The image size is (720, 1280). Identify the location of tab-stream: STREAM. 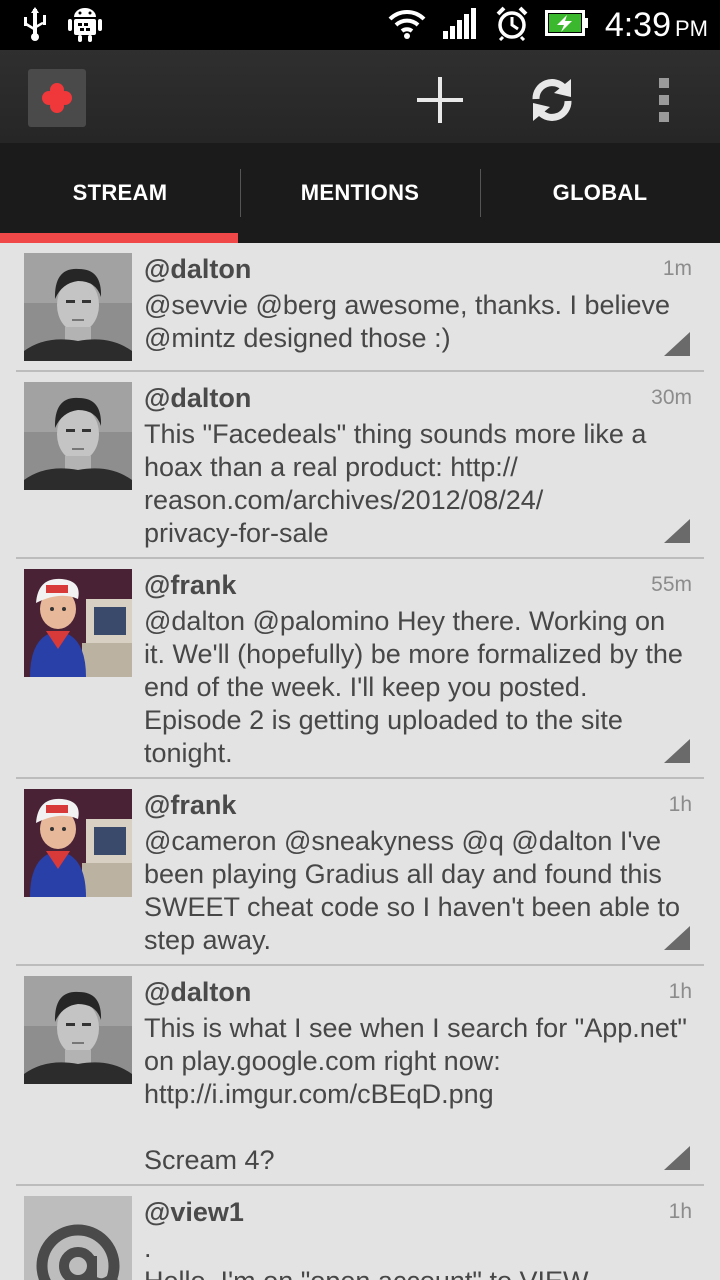
(120, 193).